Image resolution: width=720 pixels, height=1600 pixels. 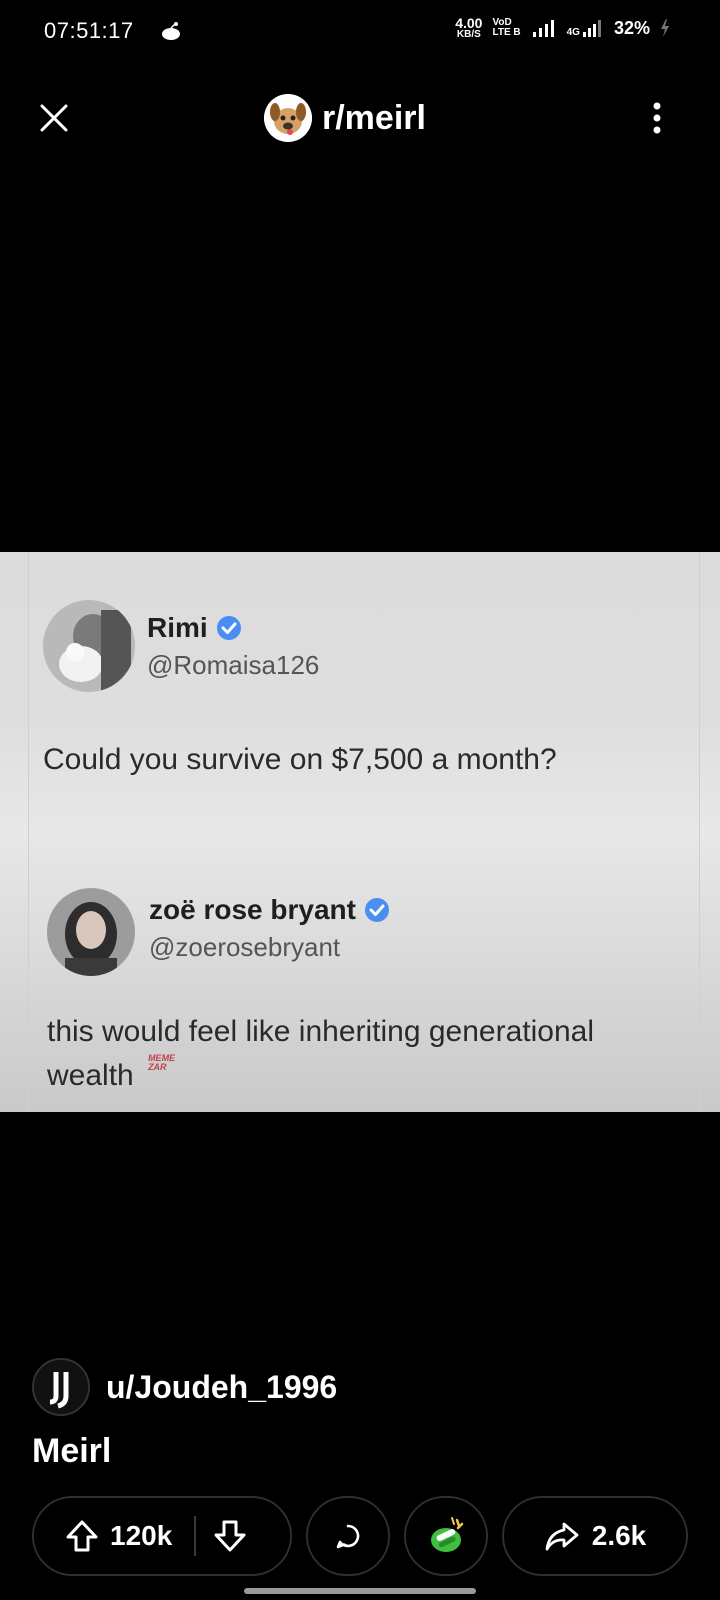 I want to click on tweet-author2-name: zoë rose bryant, so click(x=252, y=909).